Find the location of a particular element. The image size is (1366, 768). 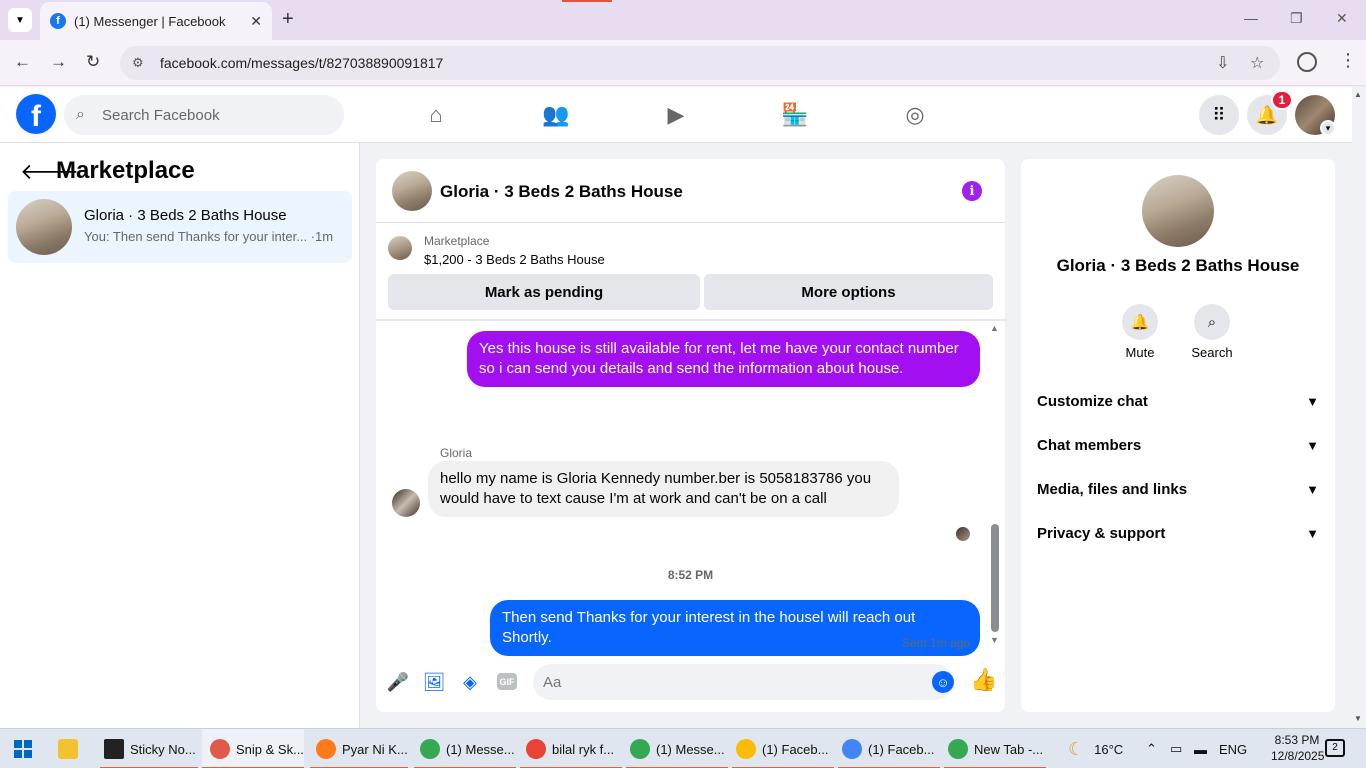

chat-members-section: Chat members ▼ is located at coordinates (1178, 445).